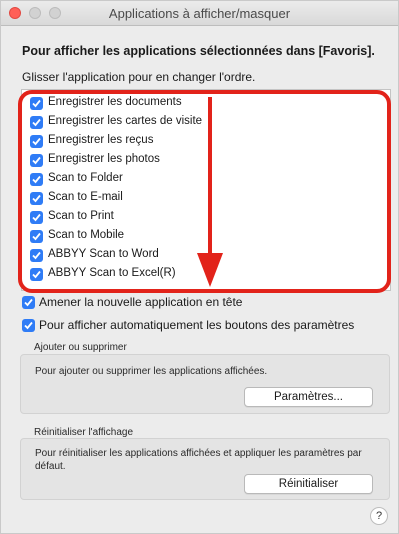  I want to click on drag-down-arrow-icon, so click(210, 192).